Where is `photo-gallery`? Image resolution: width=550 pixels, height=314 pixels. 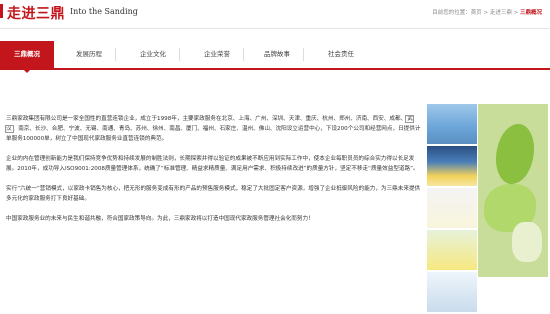
photo-gallery is located at coordinates (452, 209).